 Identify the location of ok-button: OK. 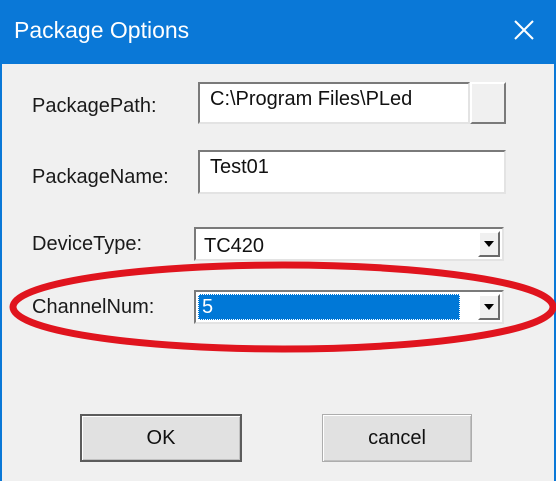
(161, 438).